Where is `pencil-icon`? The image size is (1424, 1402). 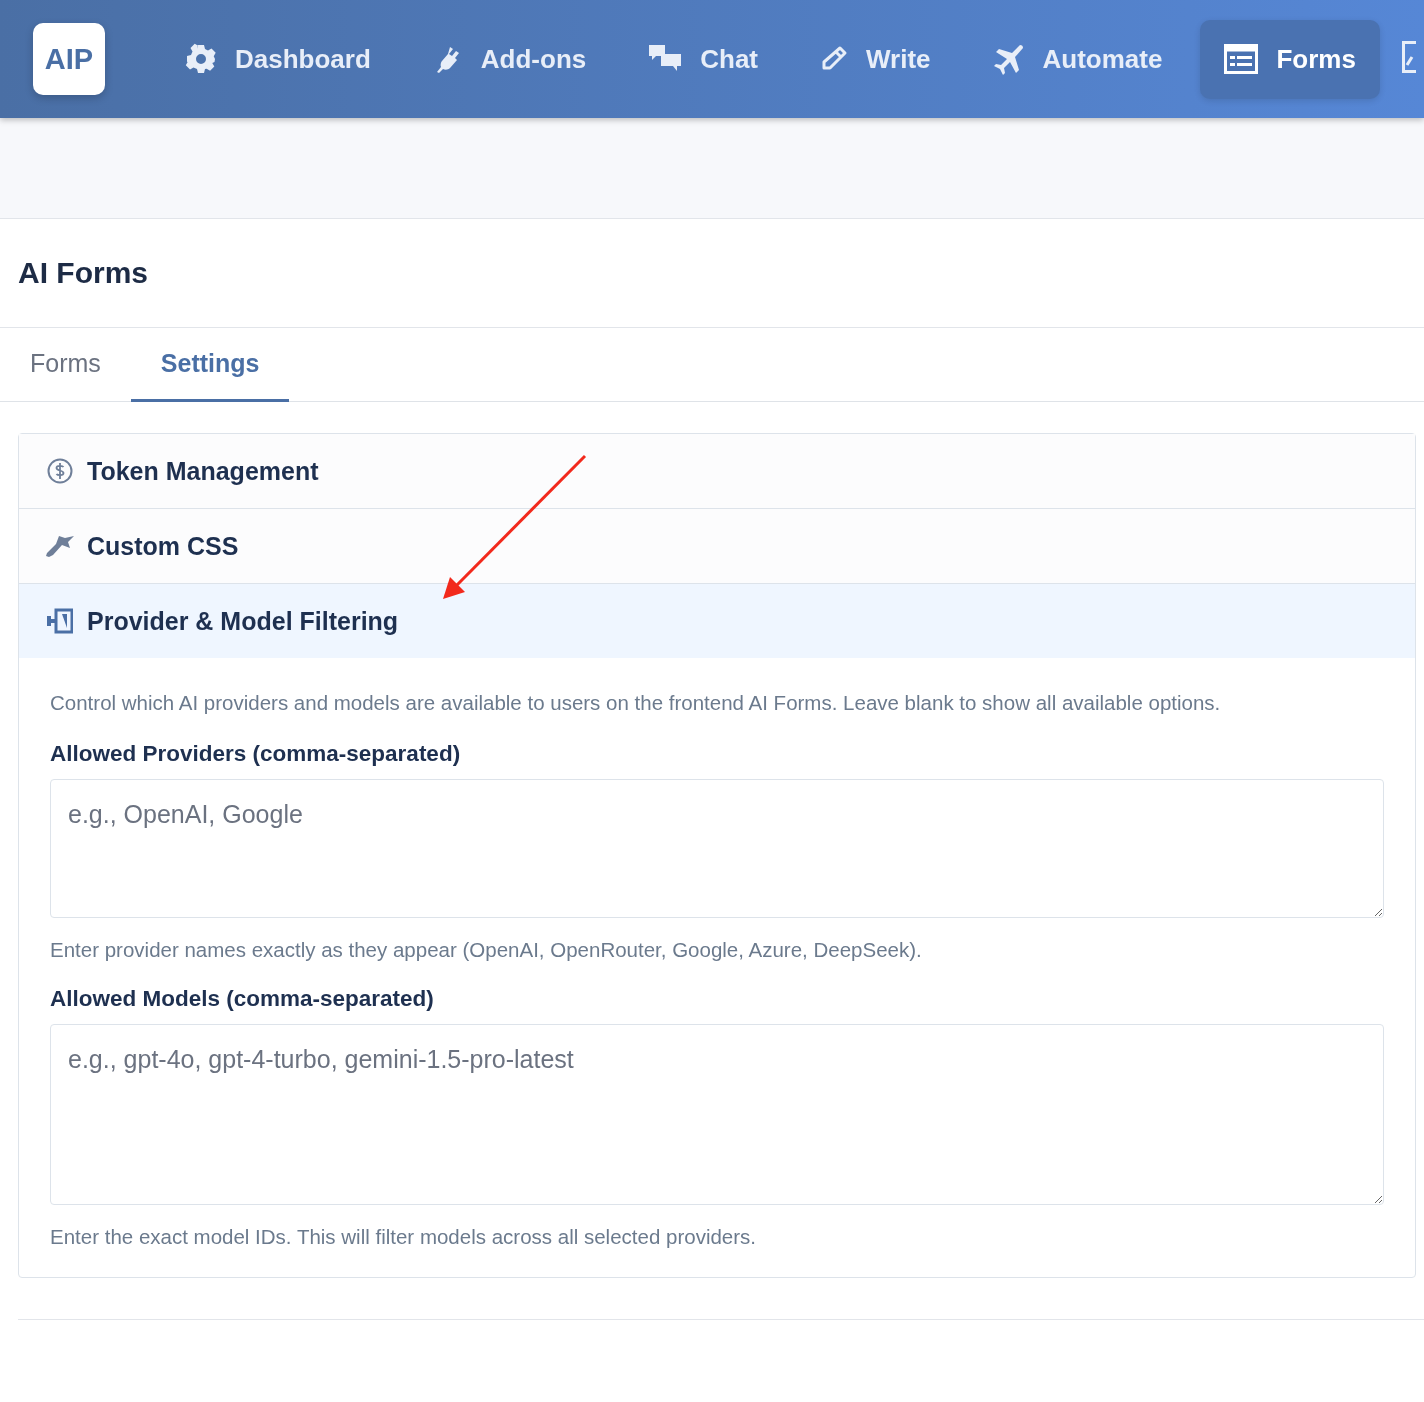 pencil-icon is located at coordinates (834, 59).